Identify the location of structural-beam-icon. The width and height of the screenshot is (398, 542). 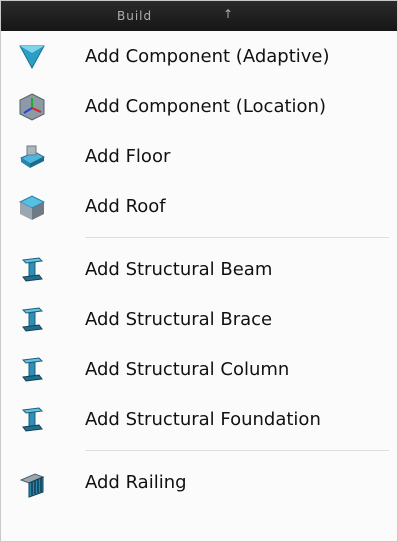
(32, 269).